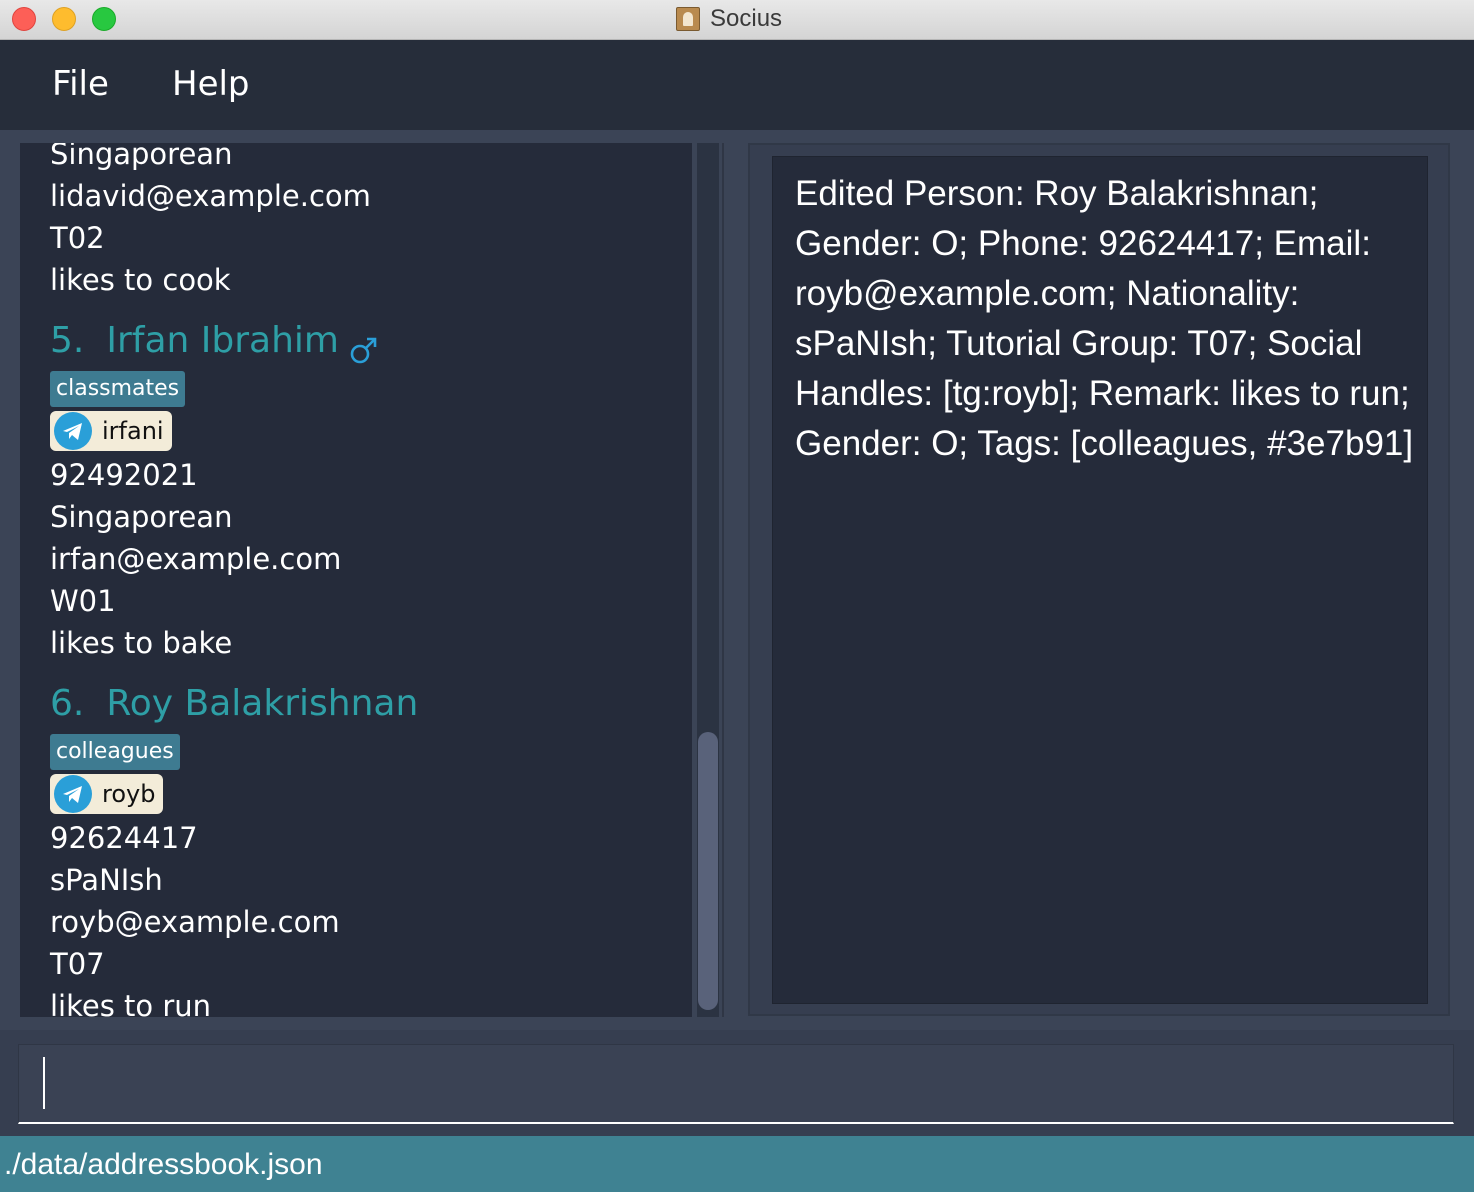 The height and width of the screenshot is (1192, 1474). What do you see at coordinates (80, 84) in the screenshot?
I see `menu-file: File` at bounding box center [80, 84].